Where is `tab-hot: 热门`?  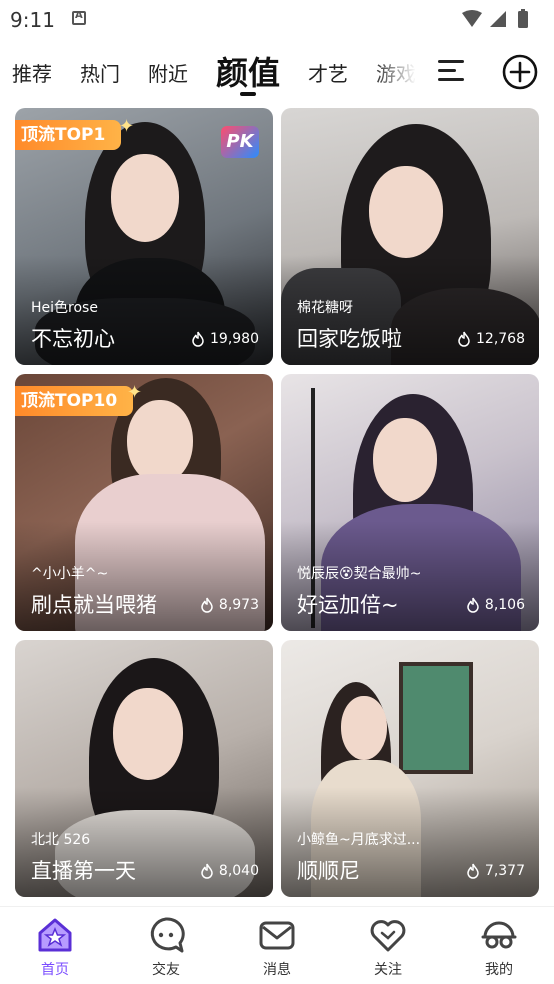 tab-hot: 热门 is located at coordinates (100, 72).